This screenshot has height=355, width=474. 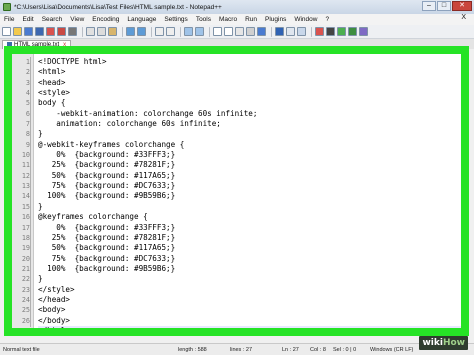 I want to click on menu-tools: Tools, so click(x=203, y=19).